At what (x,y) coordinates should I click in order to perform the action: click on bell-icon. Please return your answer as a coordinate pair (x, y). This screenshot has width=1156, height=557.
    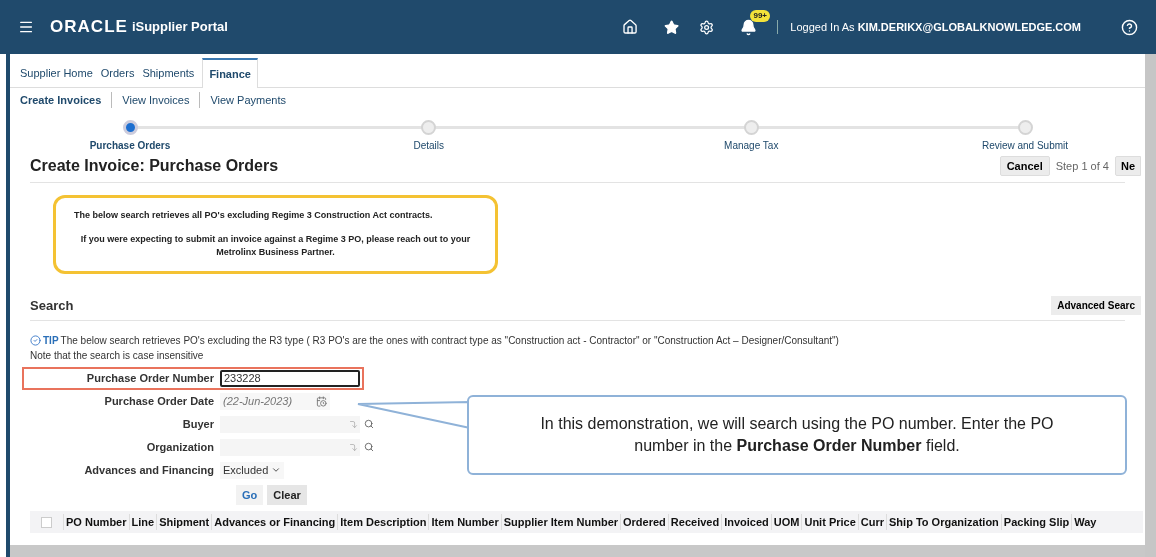
    Looking at the image, I should click on (749, 27).